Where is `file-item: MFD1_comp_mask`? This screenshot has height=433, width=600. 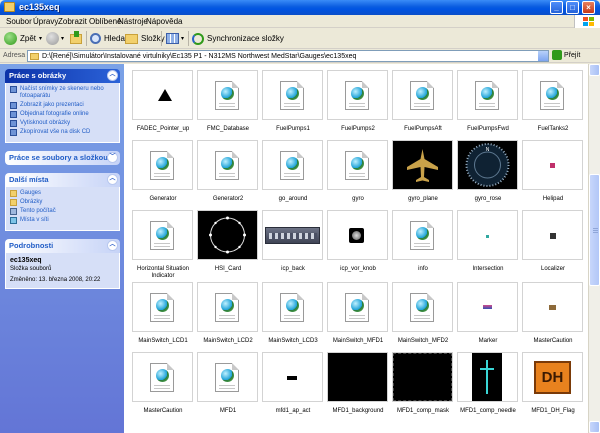
file-item: MFD1_comp_mask is located at coordinates (423, 388).